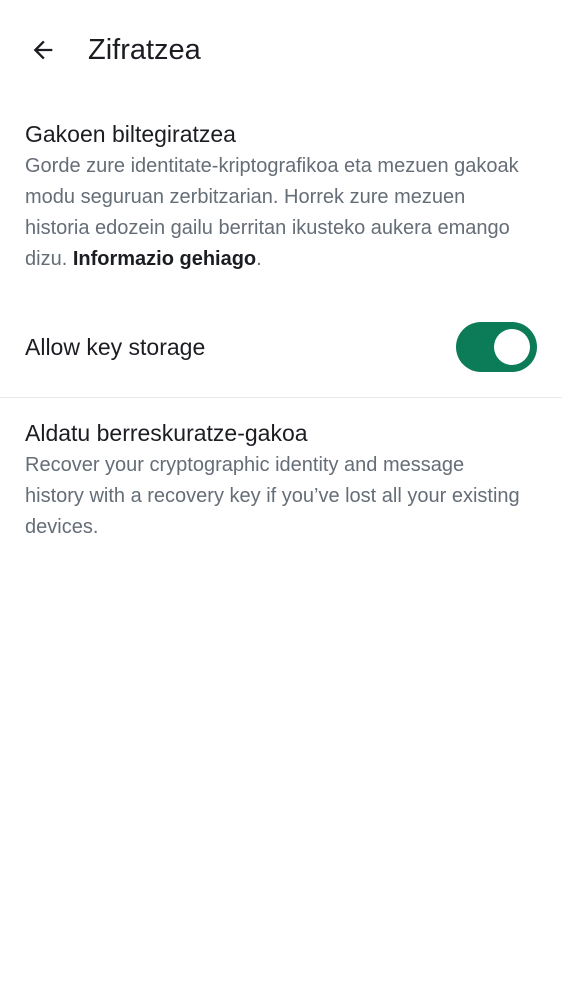 The image size is (562, 1000). I want to click on allow-key-storage-switch, so click(496, 347).